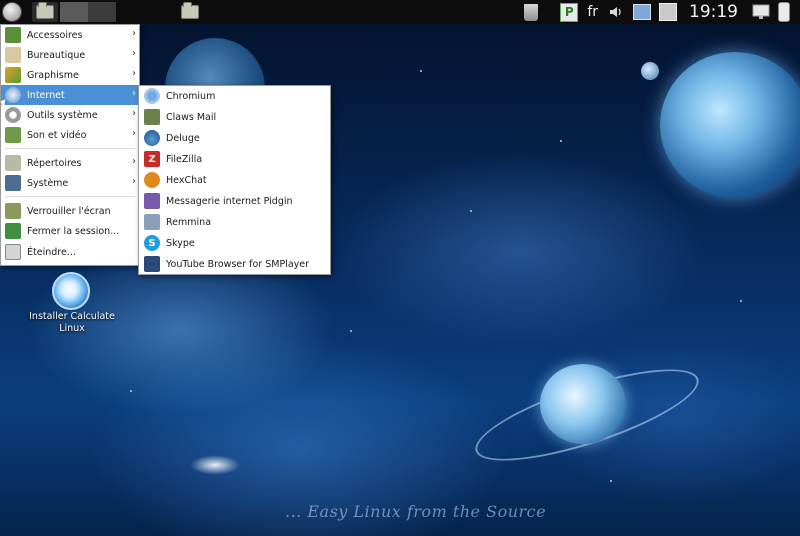 This screenshot has width=800, height=536. What do you see at coordinates (13, 75) in the screenshot?
I see `graphics-icon` at bounding box center [13, 75].